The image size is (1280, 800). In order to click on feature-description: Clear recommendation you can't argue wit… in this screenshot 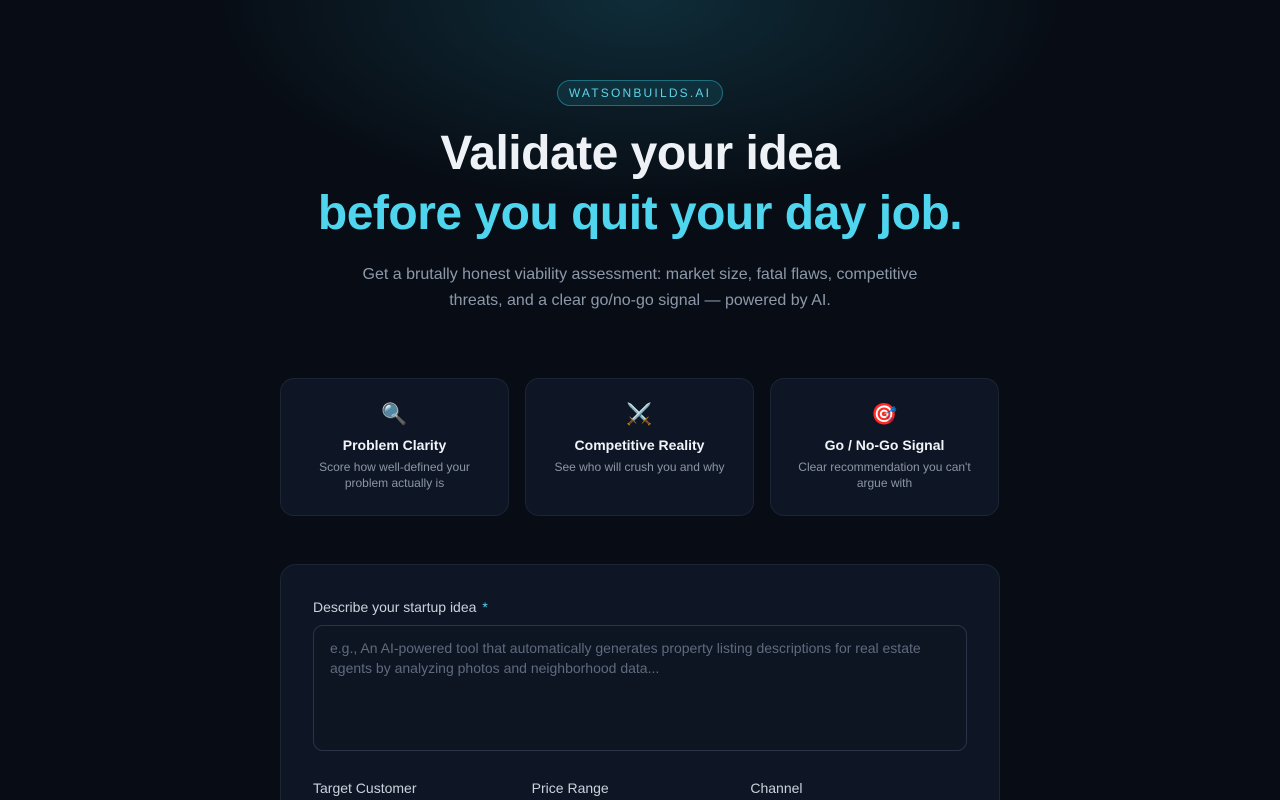, I will do `click(884, 475)`.